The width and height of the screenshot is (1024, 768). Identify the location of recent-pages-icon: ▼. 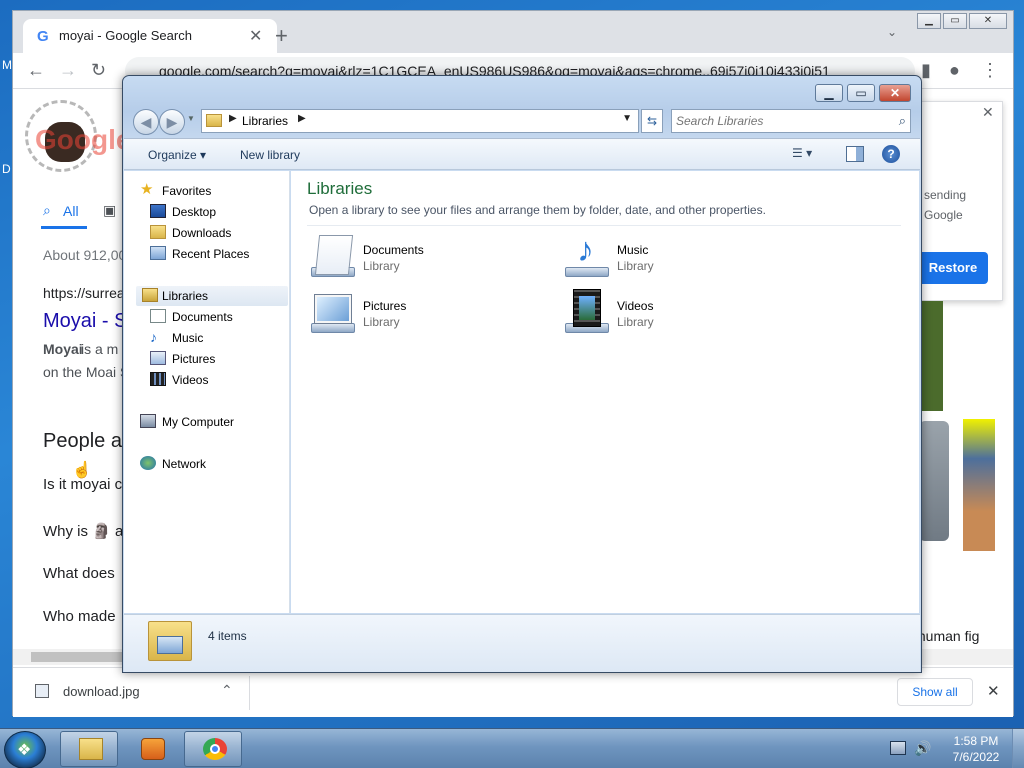
(191, 118).